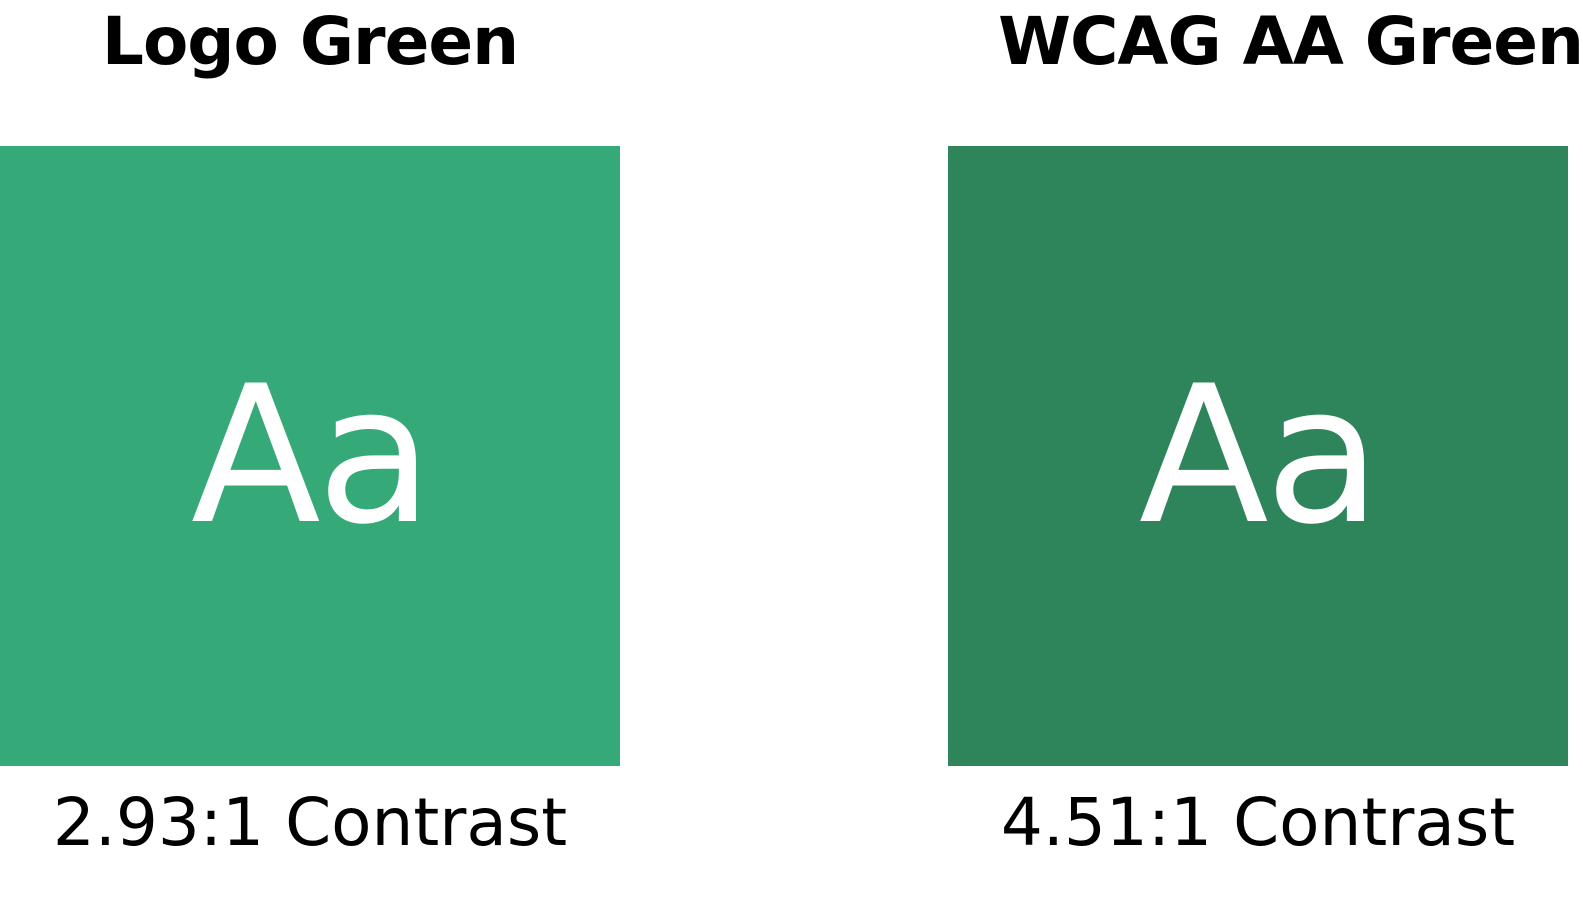 This screenshot has height=903, width=1583. Describe the element at coordinates (310, 822) in the screenshot. I see `contrast-ratio-label: 2.93:1 Contrast` at that location.